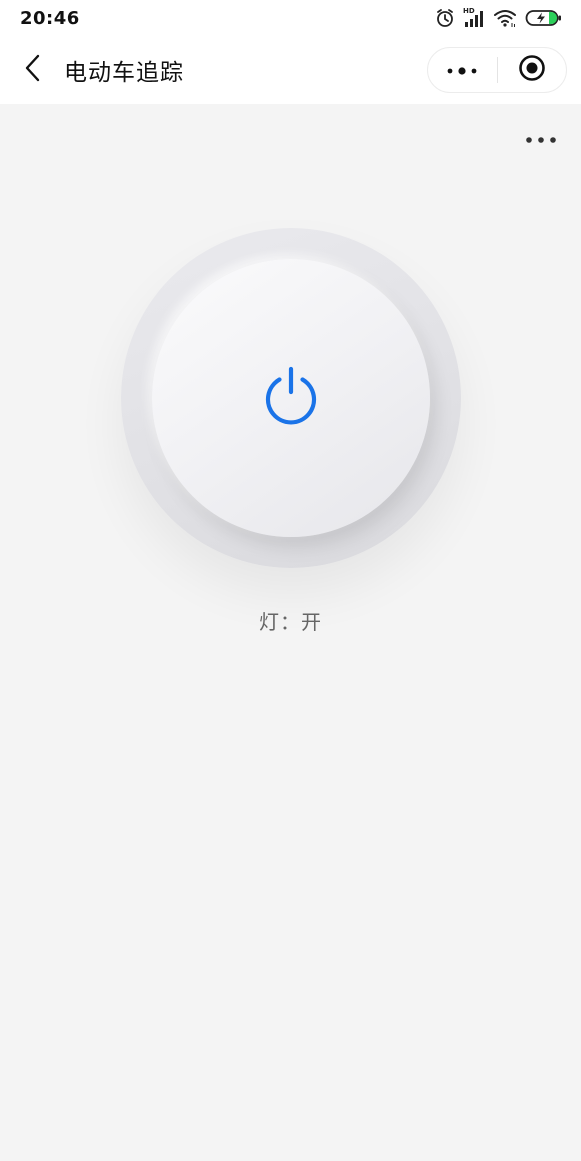  What do you see at coordinates (124, 73) in the screenshot?
I see `page-title: 电动车追踪` at bounding box center [124, 73].